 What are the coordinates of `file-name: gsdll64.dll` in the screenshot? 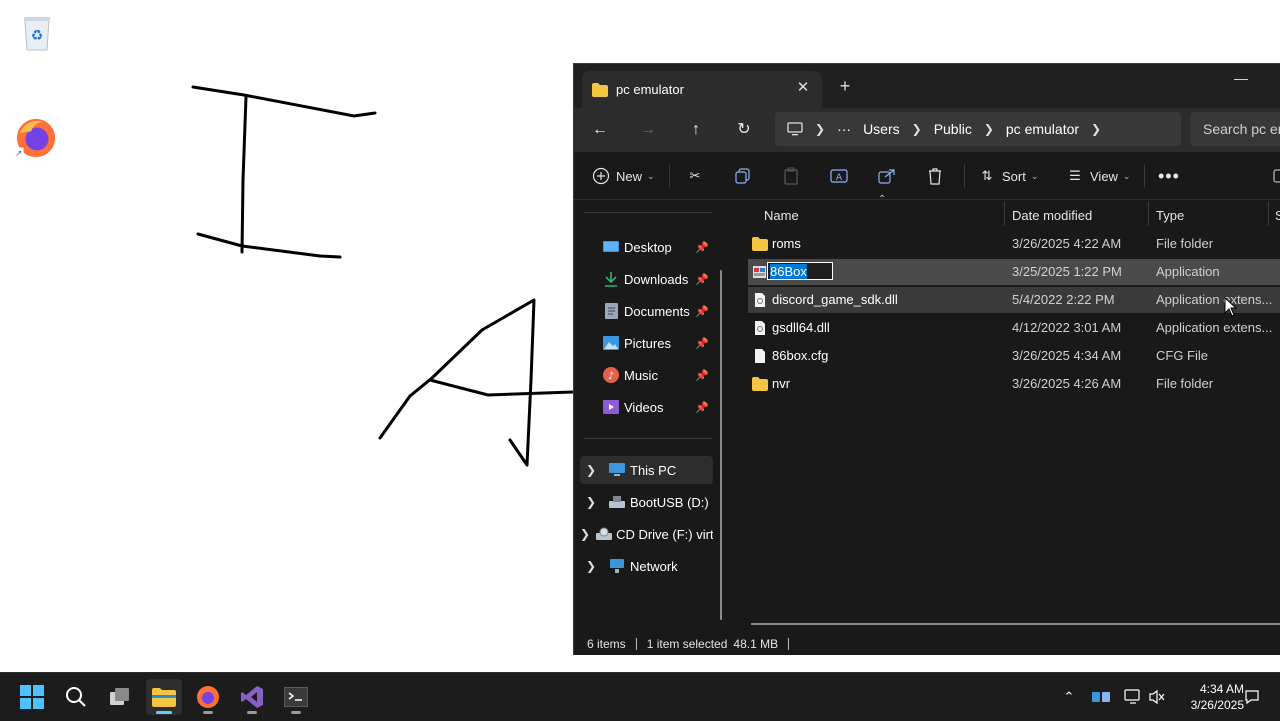 It's located at (801, 327).